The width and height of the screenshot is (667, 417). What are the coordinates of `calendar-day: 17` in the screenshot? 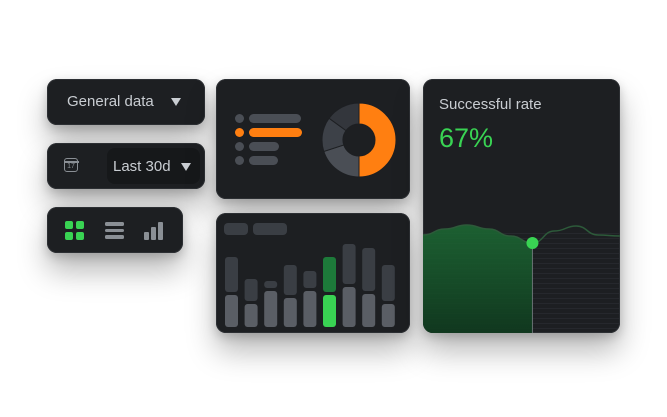 It's located at (71, 166).